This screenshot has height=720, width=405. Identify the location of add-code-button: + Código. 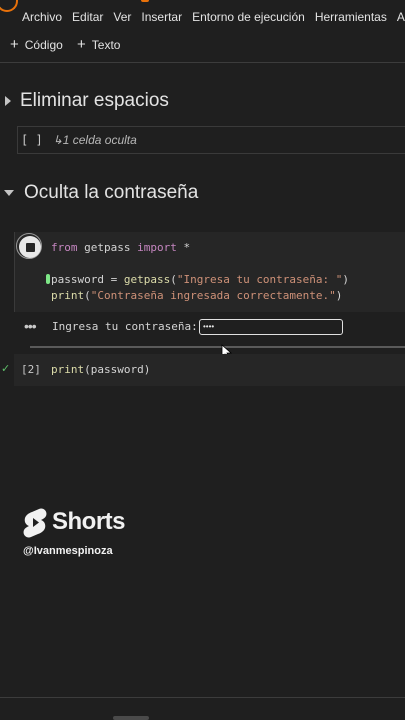
(36, 44).